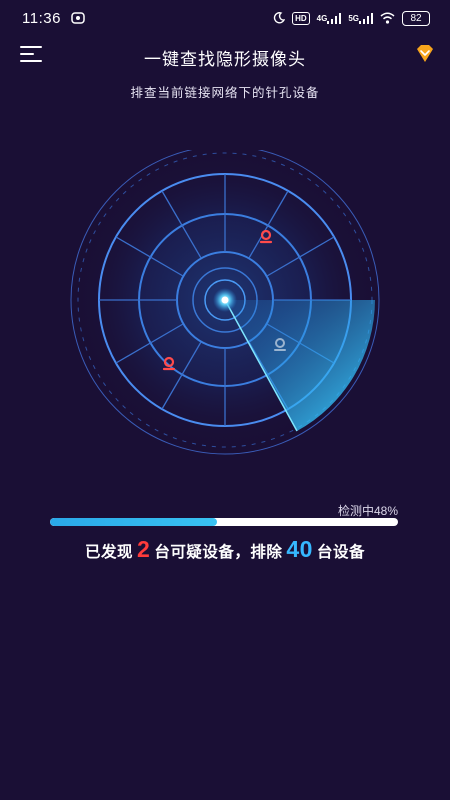 This screenshot has height=800, width=450. What do you see at coordinates (225, 92) in the screenshot?
I see `page-subtitle: 排查当前链接网络下的针孔设备` at bounding box center [225, 92].